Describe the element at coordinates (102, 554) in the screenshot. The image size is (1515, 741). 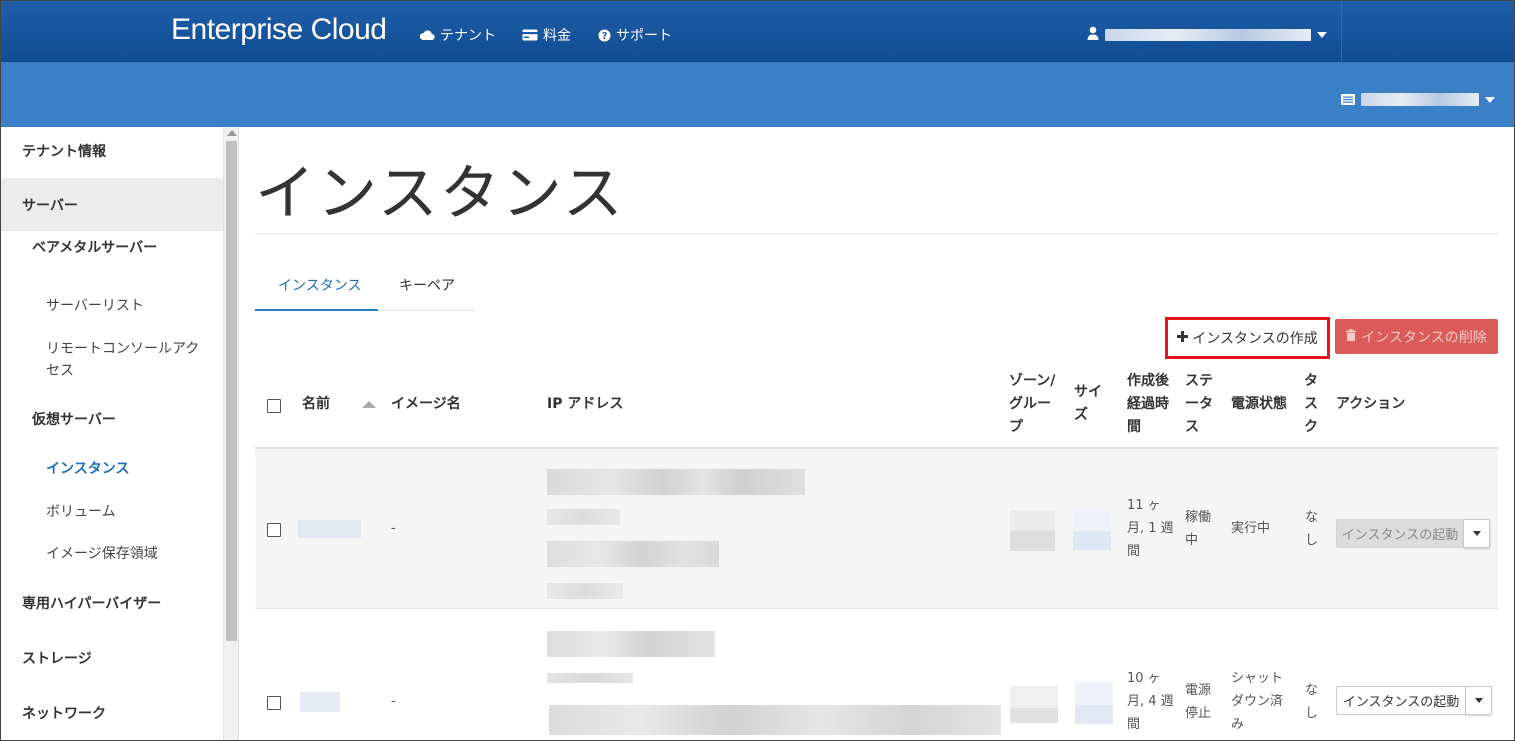
I see `sidebar-item-label: イメージ保存領域` at that location.